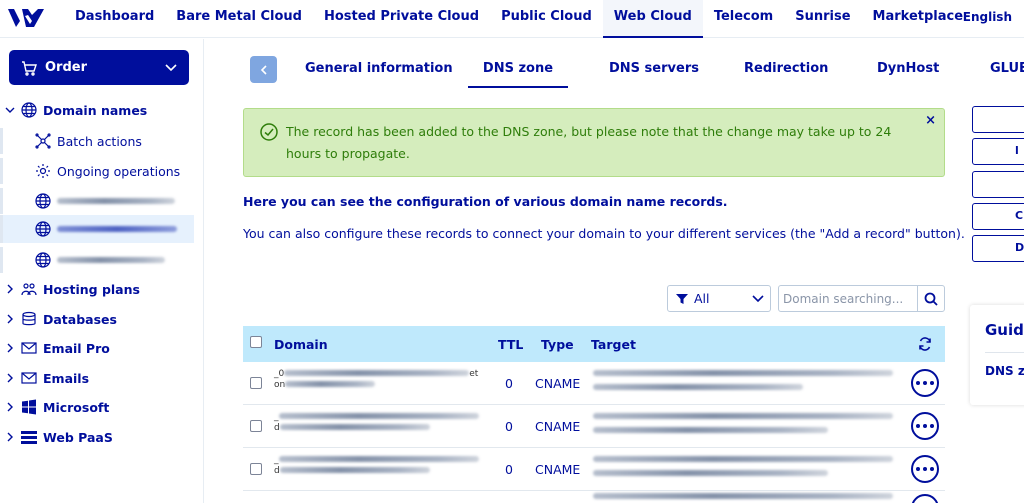 The height and width of the screenshot is (503, 1024). I want to click on select-all-checkbox, so click(256, 342).